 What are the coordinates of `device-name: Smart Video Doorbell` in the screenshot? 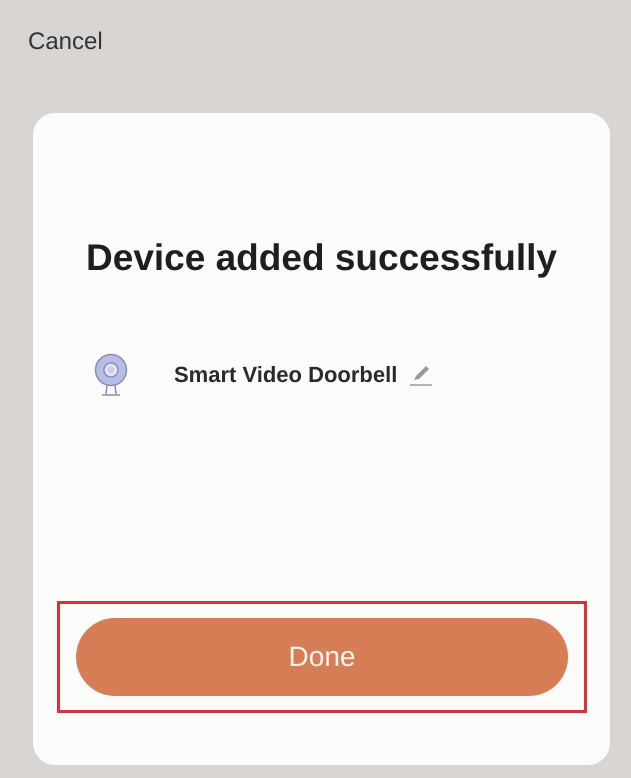 It's located at (286, 375).